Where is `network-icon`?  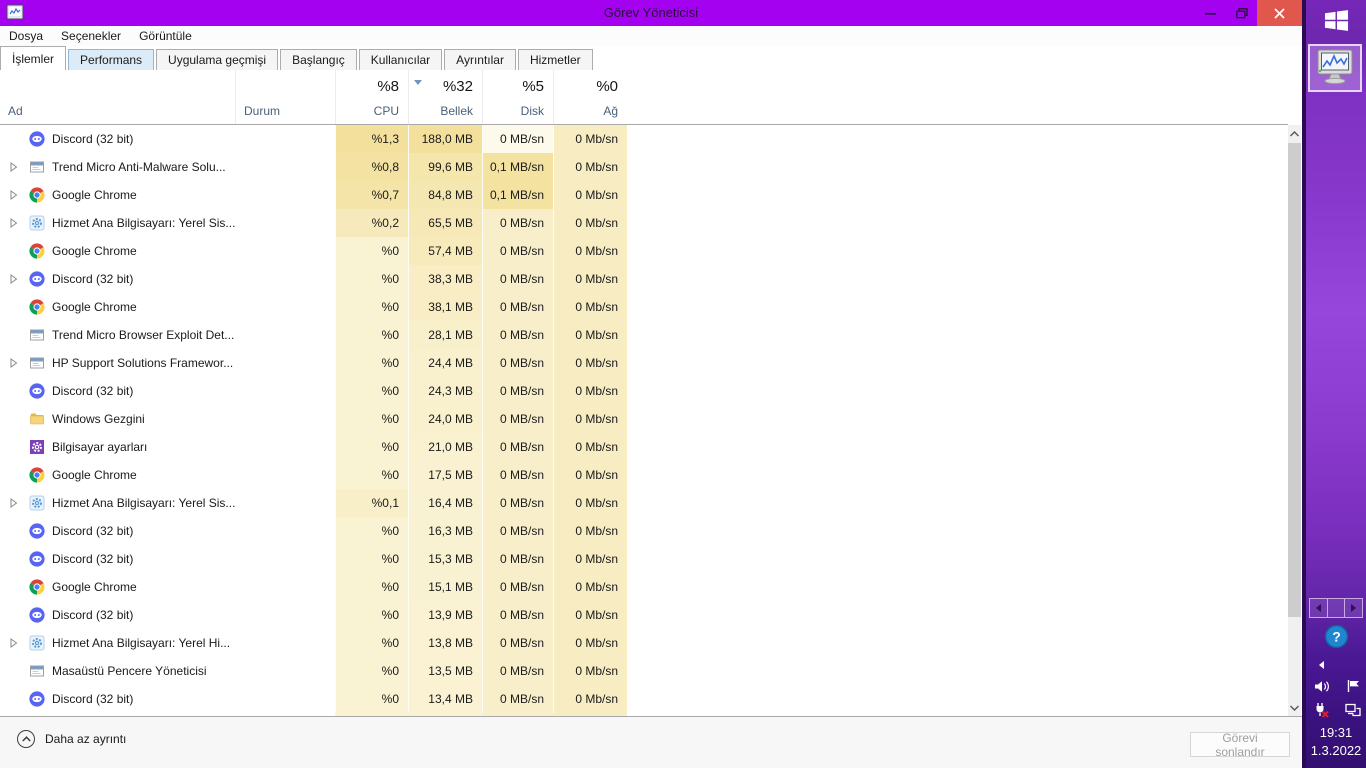 network-icon is located at coordinates (1353, 710).